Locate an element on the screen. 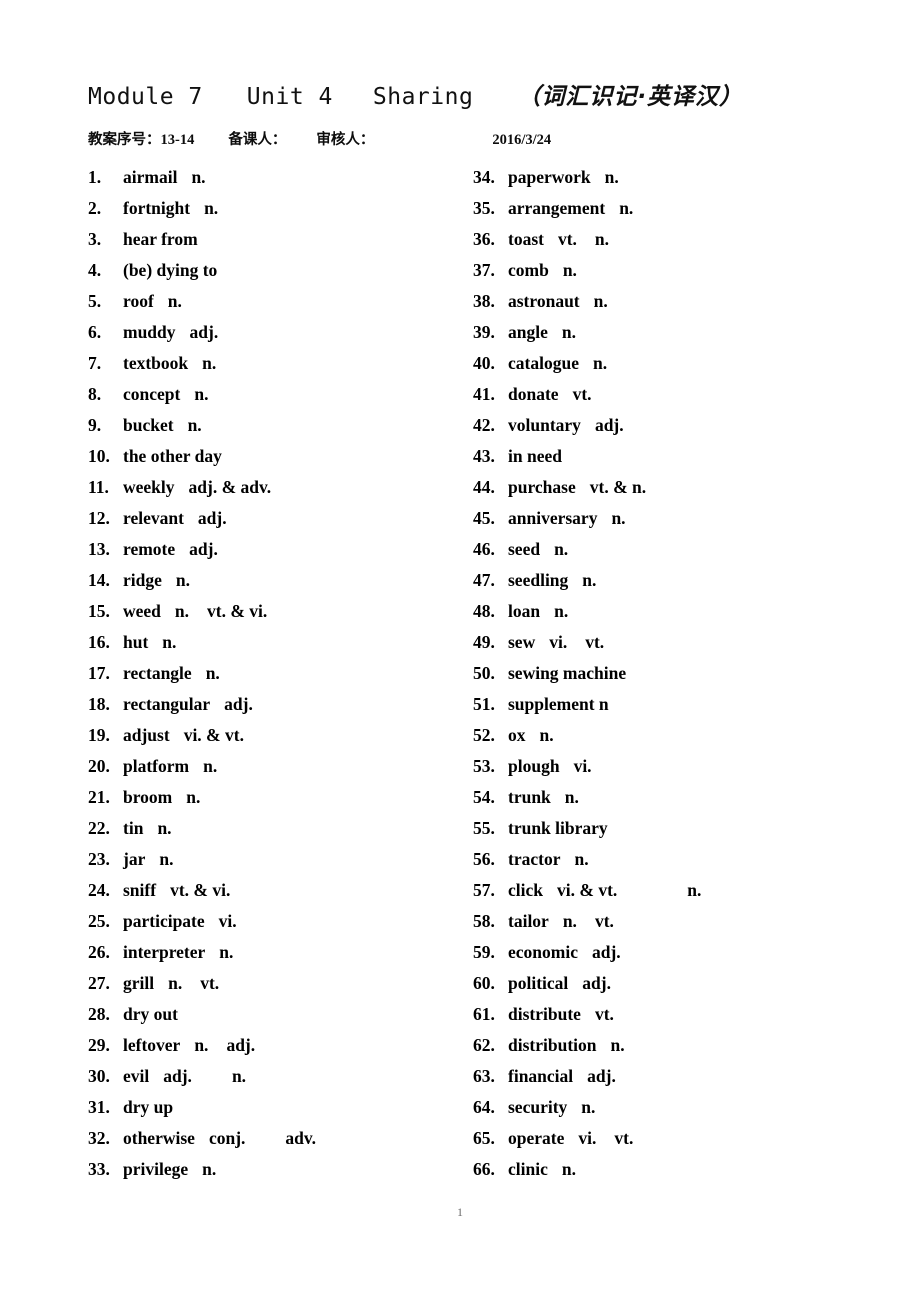 The height and width of the screenshot is (1302, 920). vocabulary-entry: 46. seed n. is located at coordinates (673, 549).